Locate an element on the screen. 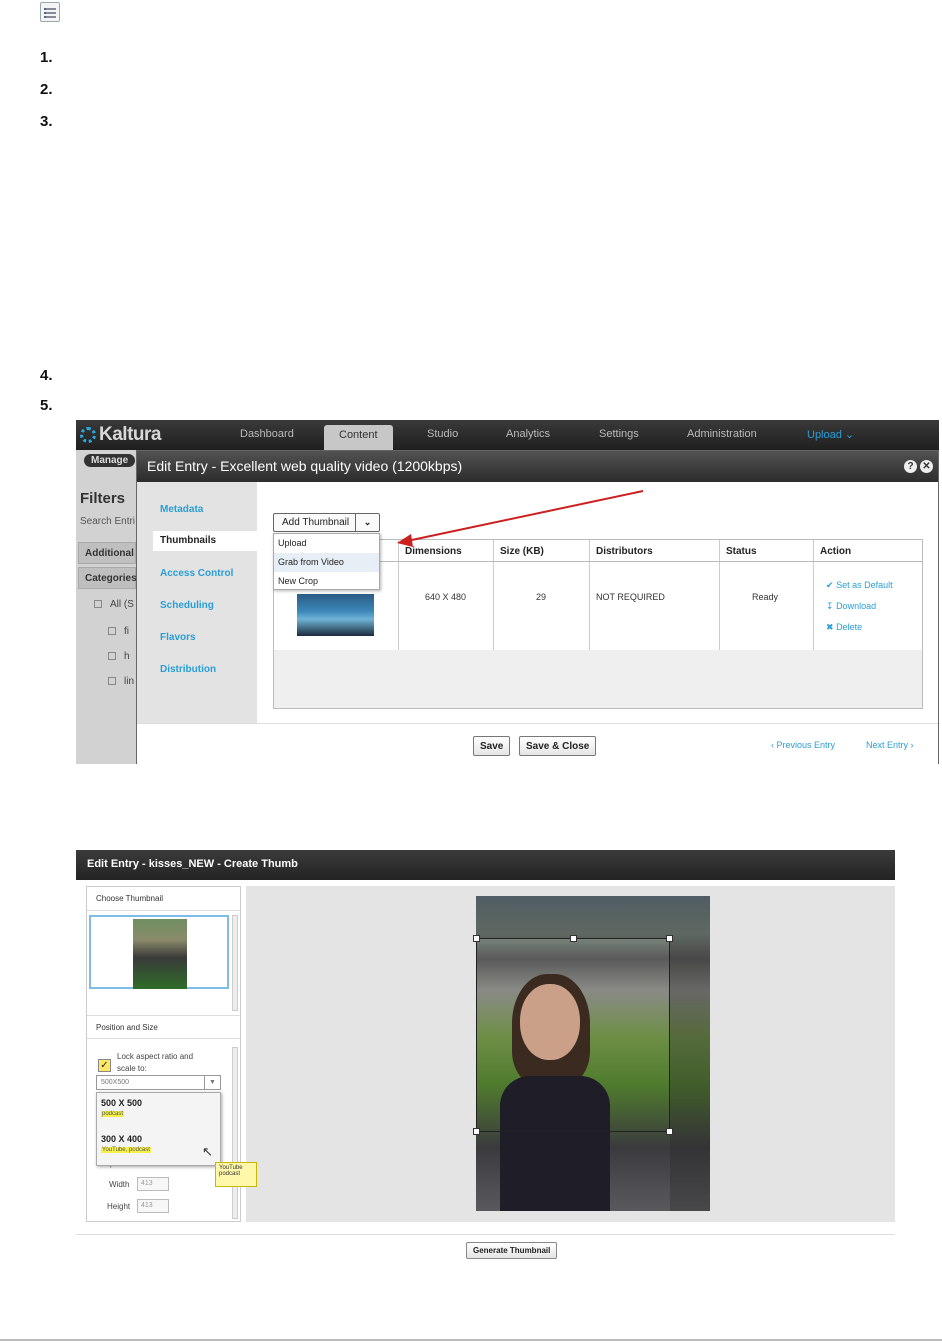  nav-tab-content: Content is located at coordinates (358, 437).